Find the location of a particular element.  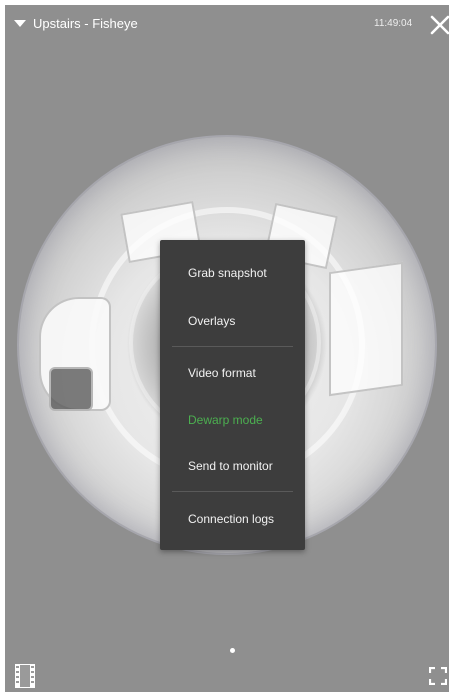

filmstrip-button is located at coordinates (25, 676).